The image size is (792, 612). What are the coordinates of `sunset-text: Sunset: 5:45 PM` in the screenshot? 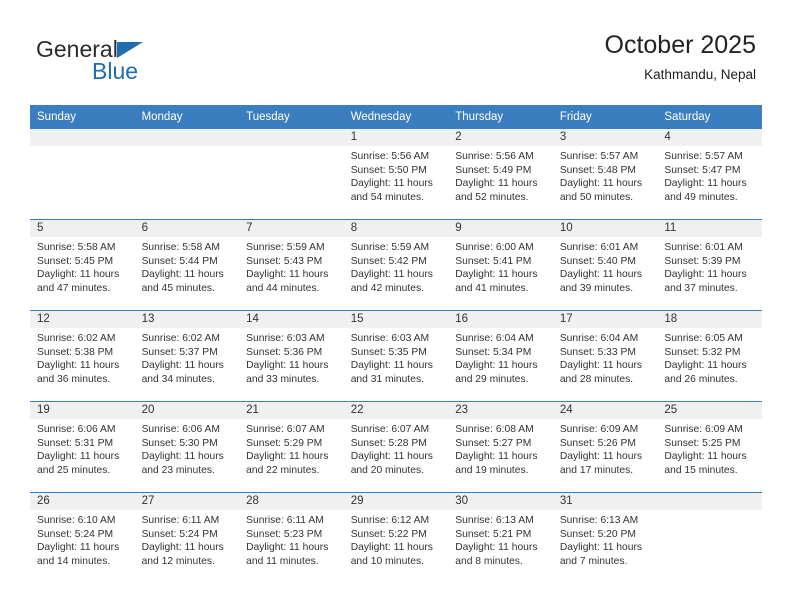 It's located at (75, 261).